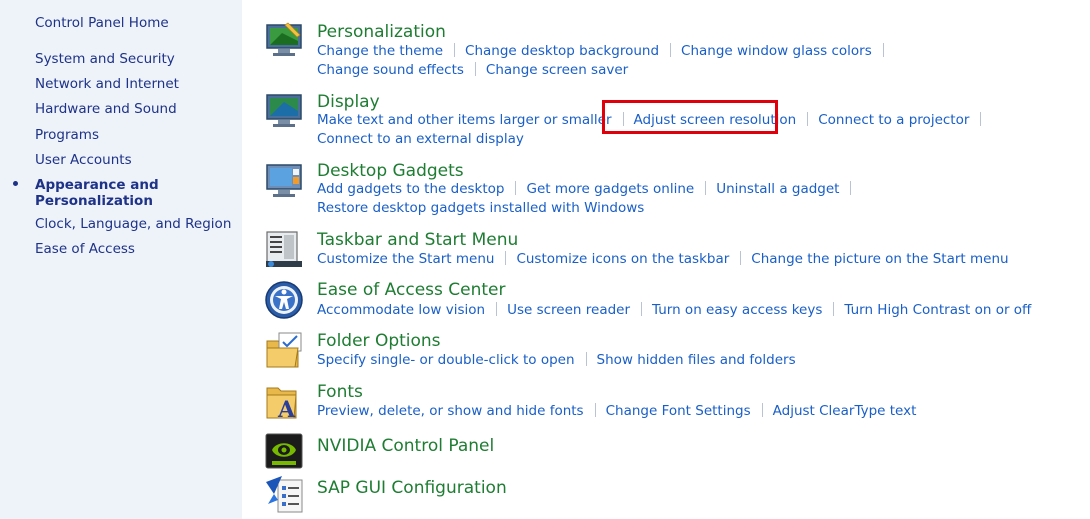 This screenshot has height=519, width=1090. Describe the element at coordinates (412, 488) in the screenshot. I see `sap-gui-configuration-title: SAP GUI Configuration` at that location.